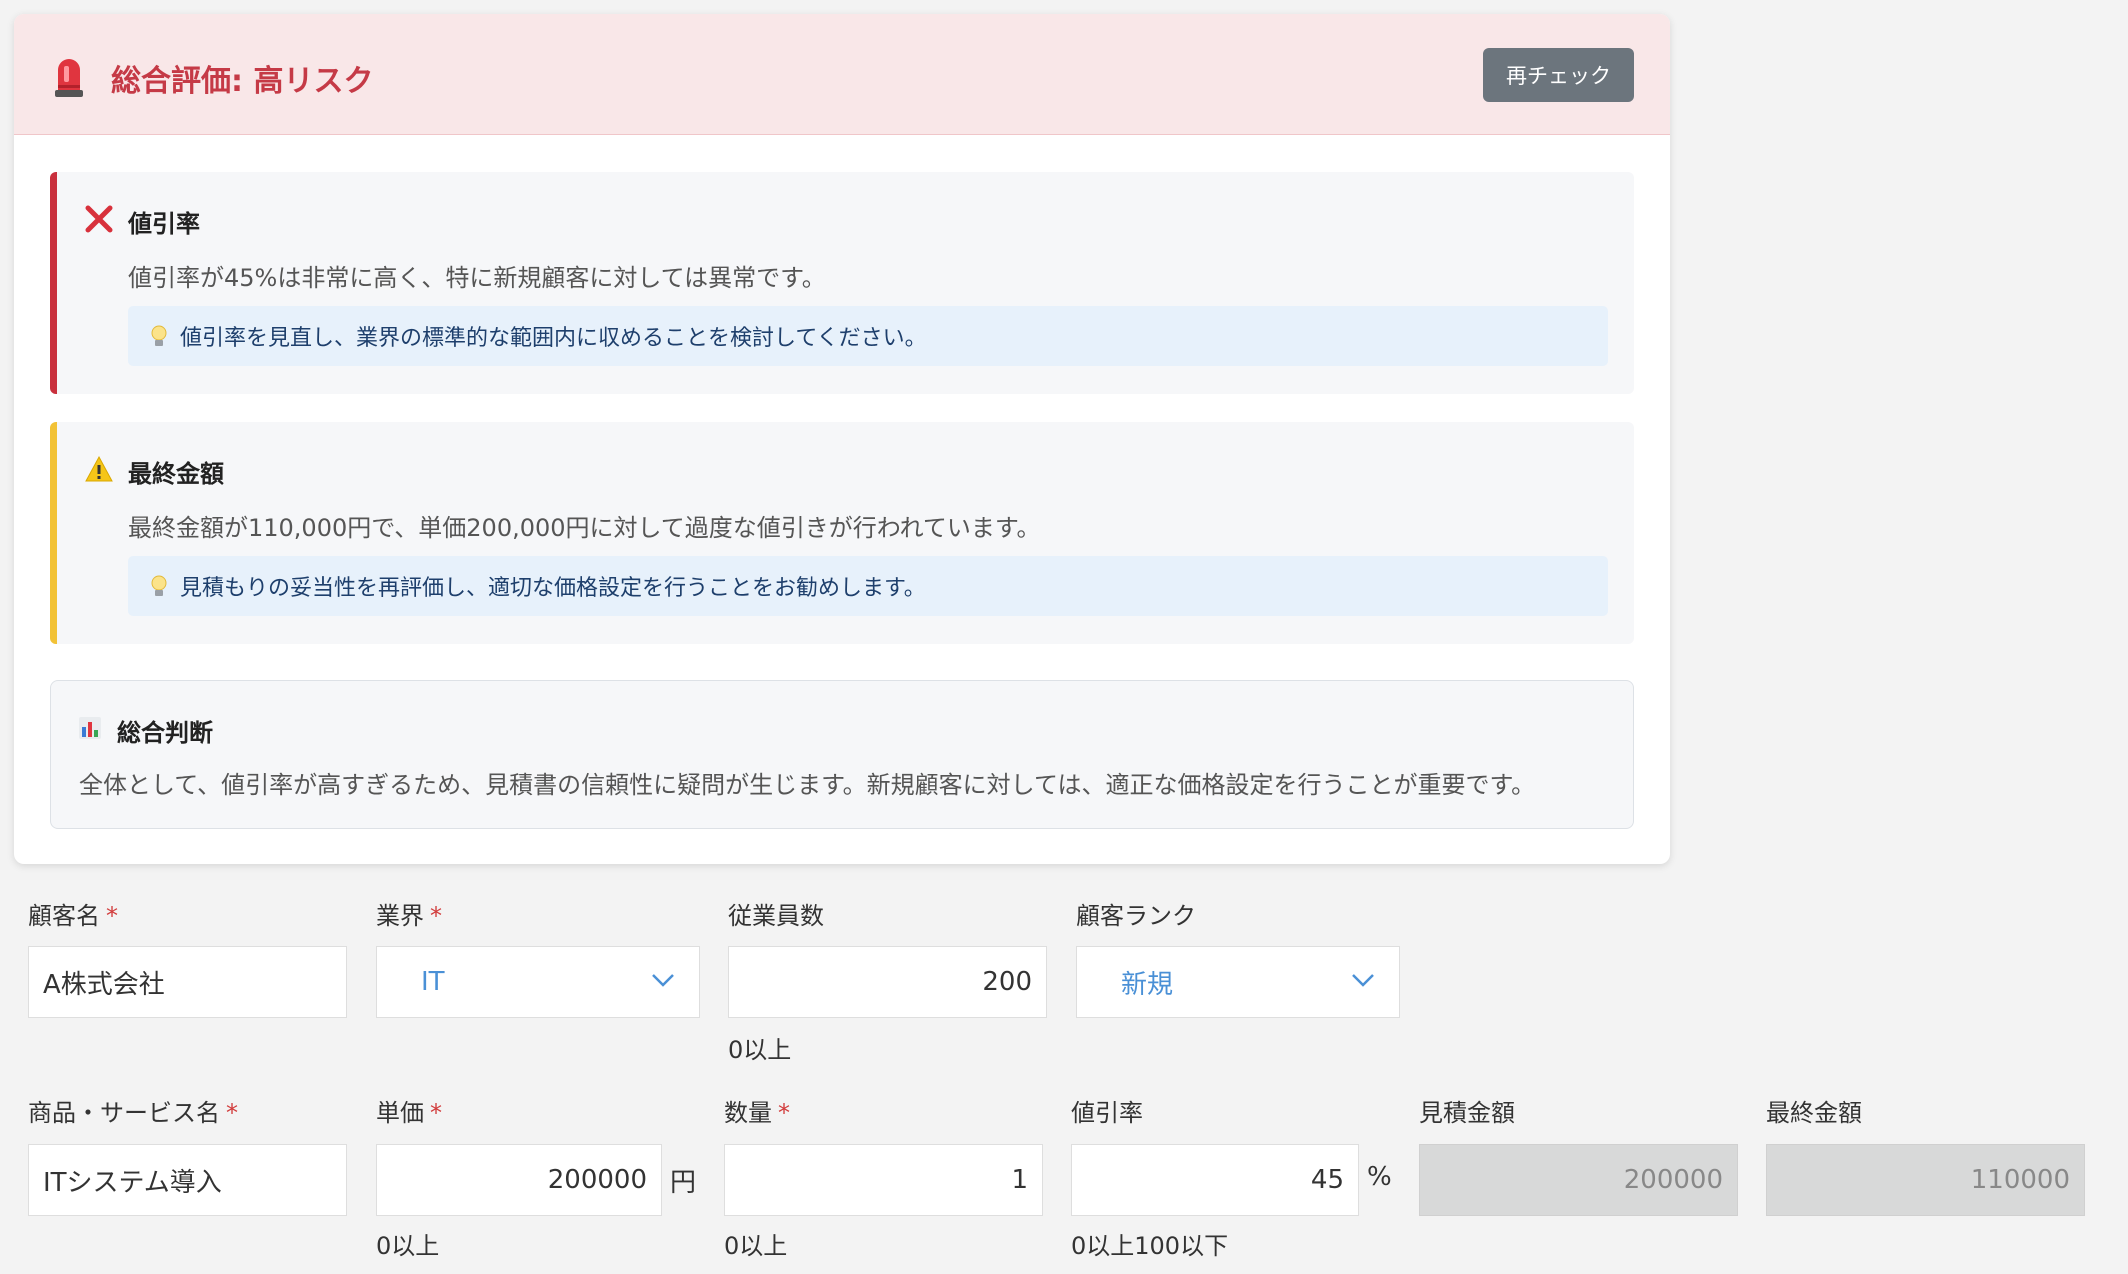 The height and width of the screenshot is (1274, 2128). I want to click on issue-tip: 見積もりの妥当性を再評価し、適切な価格設定を行うことをお勧めします。, so click(868, 586).